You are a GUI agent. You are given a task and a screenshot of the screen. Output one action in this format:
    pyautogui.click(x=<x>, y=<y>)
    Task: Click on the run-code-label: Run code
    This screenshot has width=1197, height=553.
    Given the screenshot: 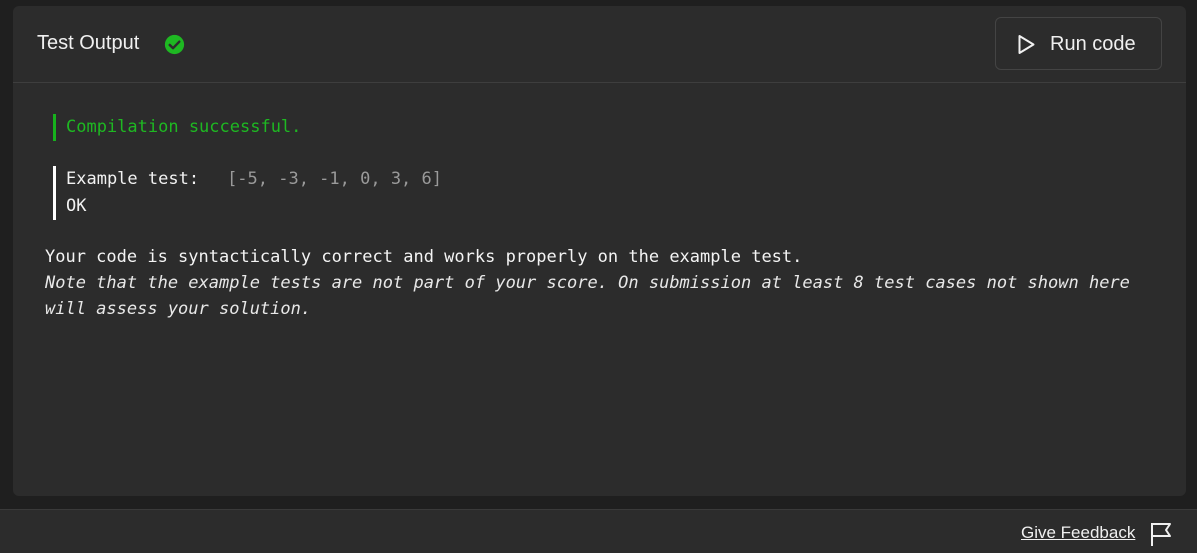 What is the action you would take?
    pyautogui.click(x=1093, y=44)
    